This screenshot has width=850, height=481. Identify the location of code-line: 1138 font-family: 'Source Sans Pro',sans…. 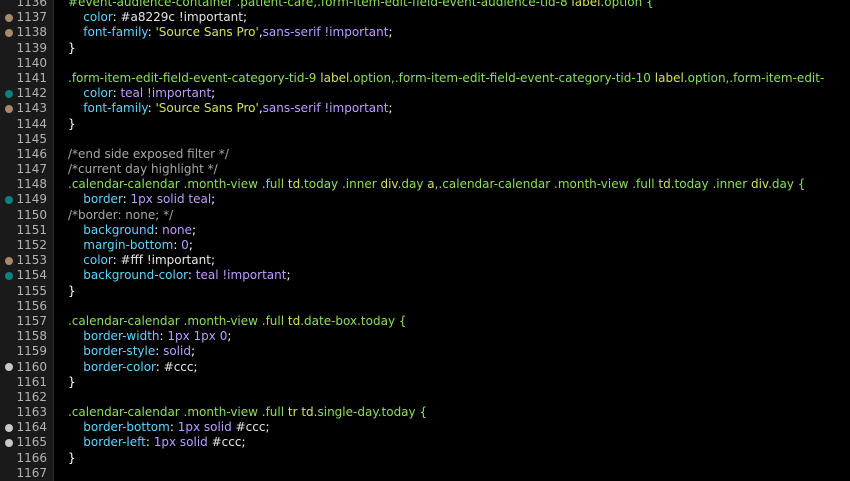
(425, 32).